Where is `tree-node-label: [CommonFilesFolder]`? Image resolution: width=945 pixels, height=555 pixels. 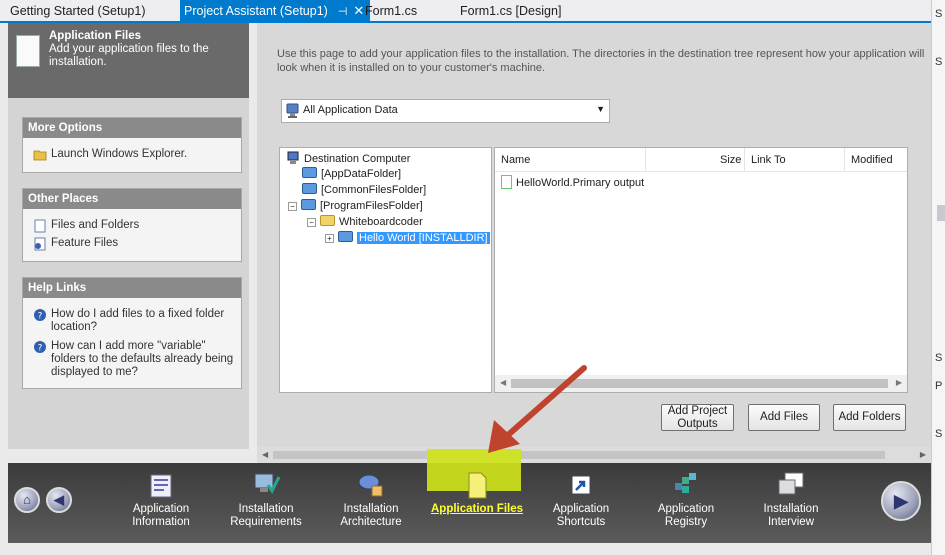 tree-node-label: [CommonFilesFolder] is located at coordinates (374, 190).